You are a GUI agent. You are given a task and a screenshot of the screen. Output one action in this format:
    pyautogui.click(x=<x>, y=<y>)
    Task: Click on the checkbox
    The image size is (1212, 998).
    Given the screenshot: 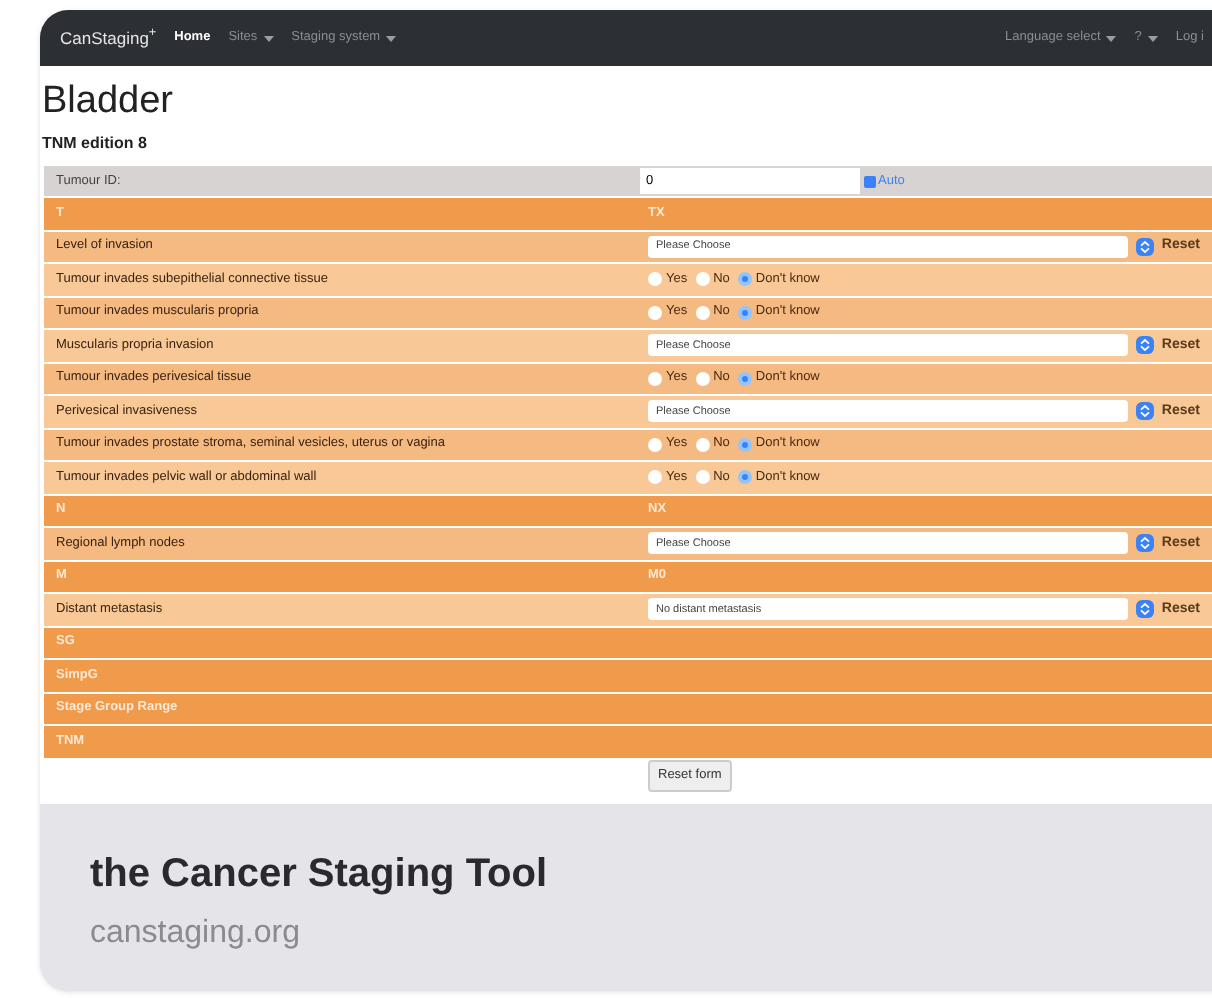 What is the action you would take?
    pyautogui.click(x=870, y=181)
    